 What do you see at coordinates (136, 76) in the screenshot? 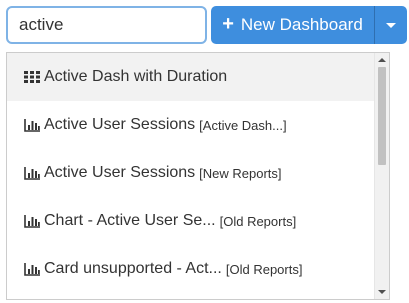
I see `dropdown-item-title: Active Dash with Duration` at bounding box center [136, 76].